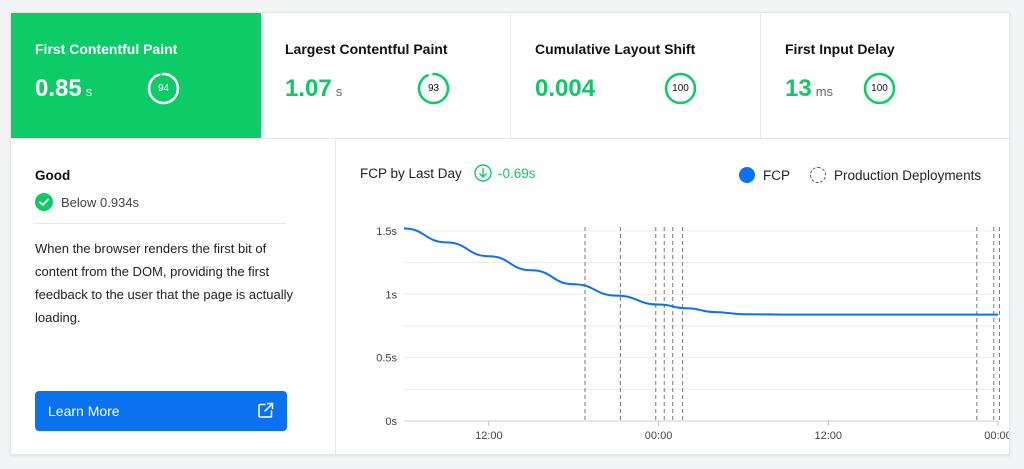  I want to click on tab-first-contentful-paint: First Contentful Paint 0.85 s 94, so click(136, 75).